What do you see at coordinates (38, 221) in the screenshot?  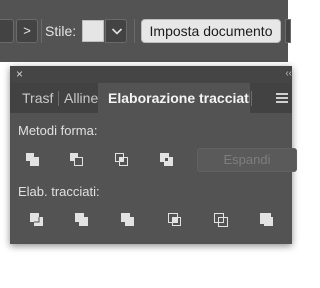 I see `divide-icon` at bounding box center [38, 221].